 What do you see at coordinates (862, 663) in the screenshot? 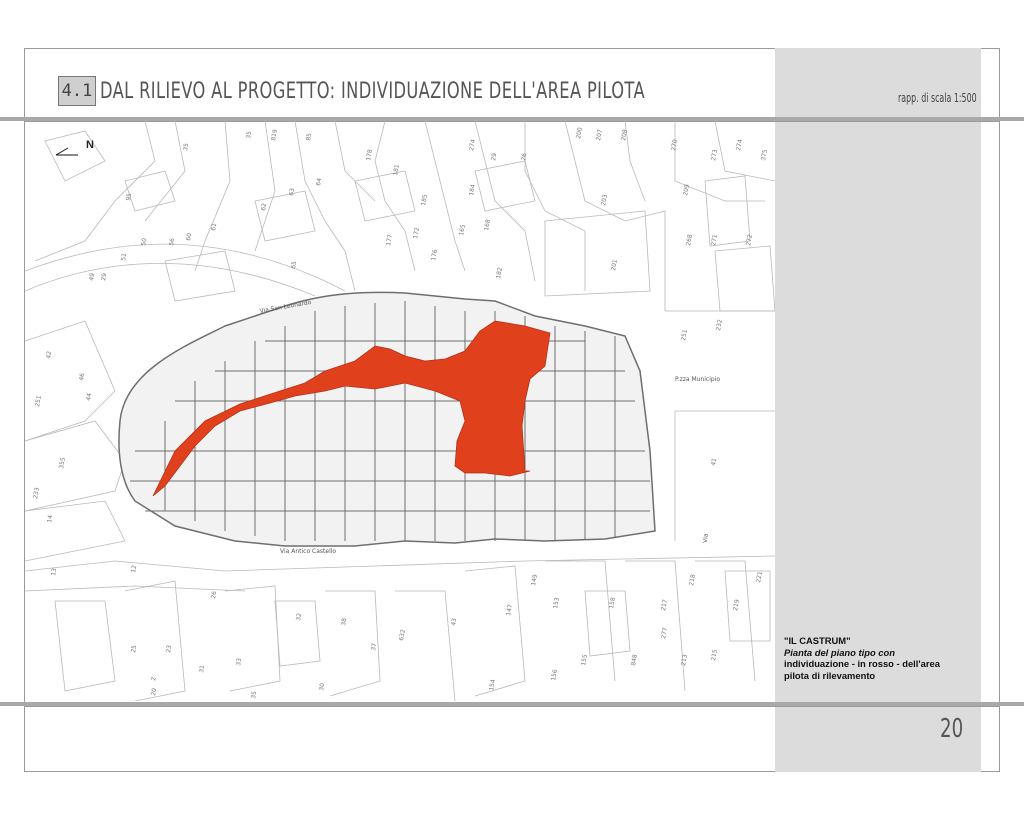
I see `caption-line-2: individuazione - in rosso - dell'area` at bounding box center [862, 663].